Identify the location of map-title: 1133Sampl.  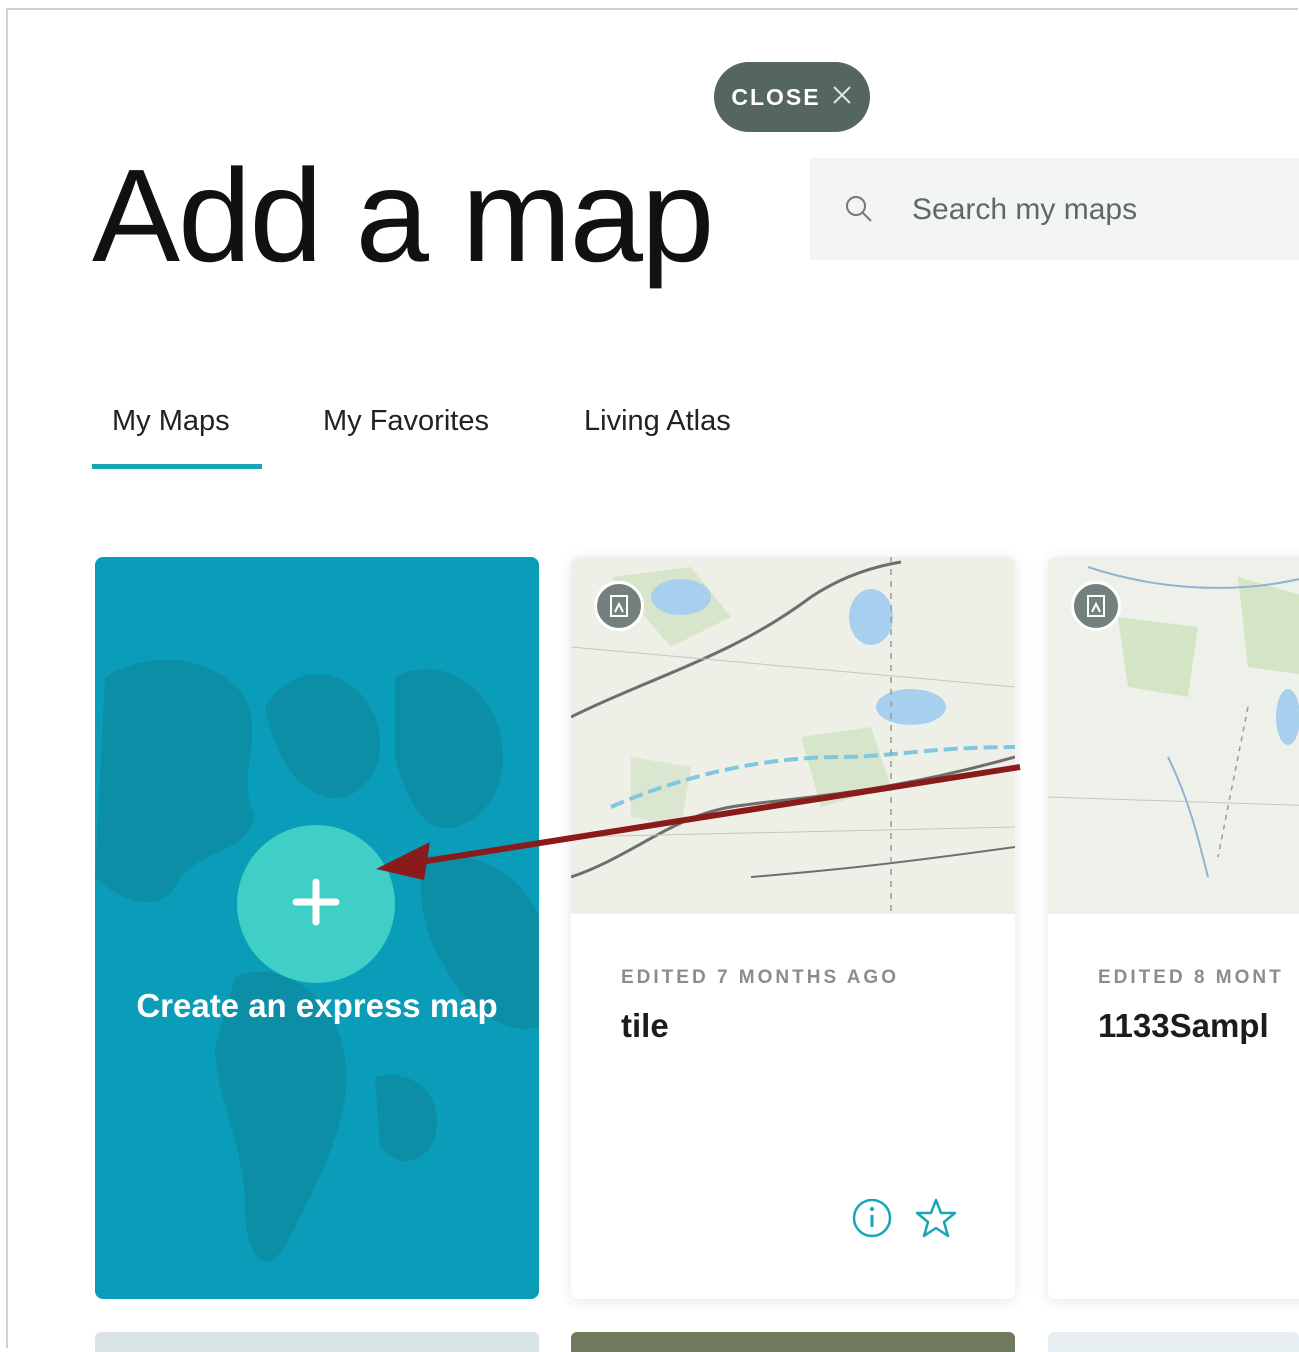
(1183, 1025).